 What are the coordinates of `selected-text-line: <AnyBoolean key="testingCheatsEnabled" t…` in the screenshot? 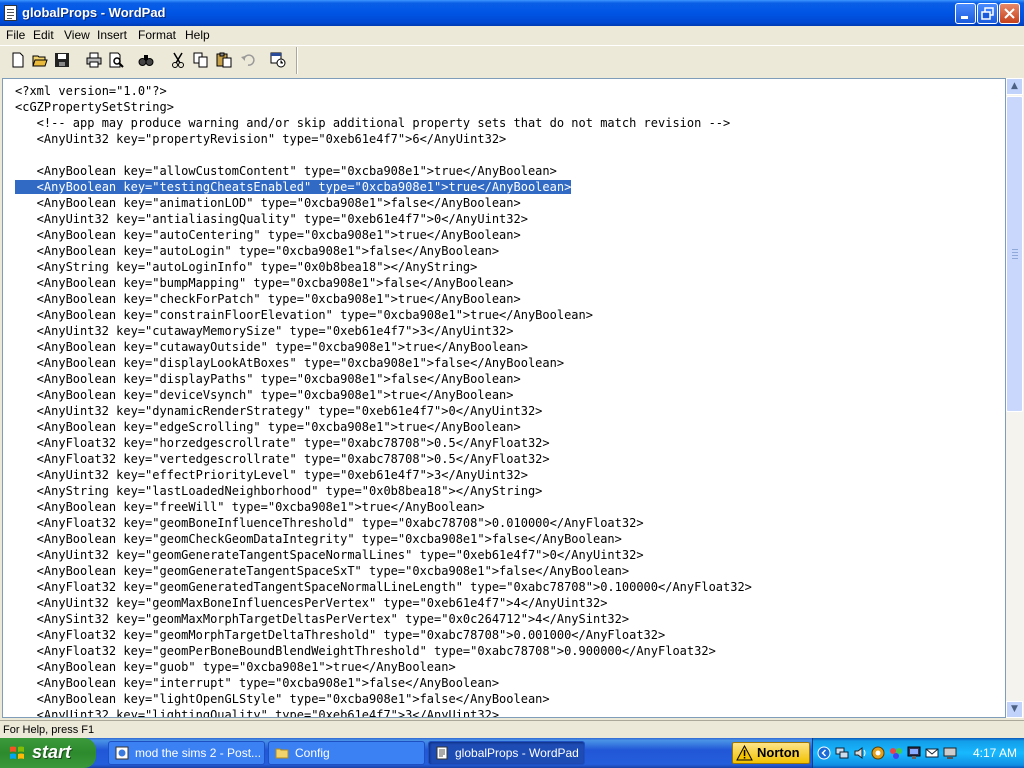 It's located at (383, 187).